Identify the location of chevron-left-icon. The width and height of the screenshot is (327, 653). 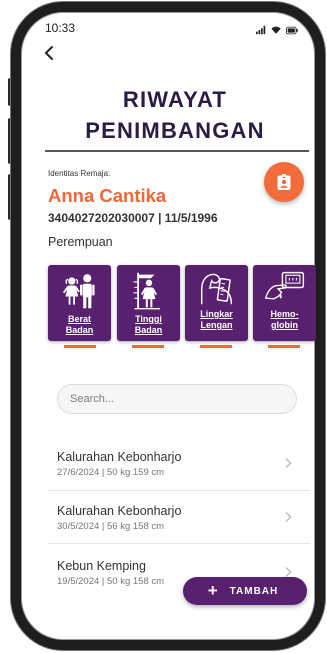
(49, 53).